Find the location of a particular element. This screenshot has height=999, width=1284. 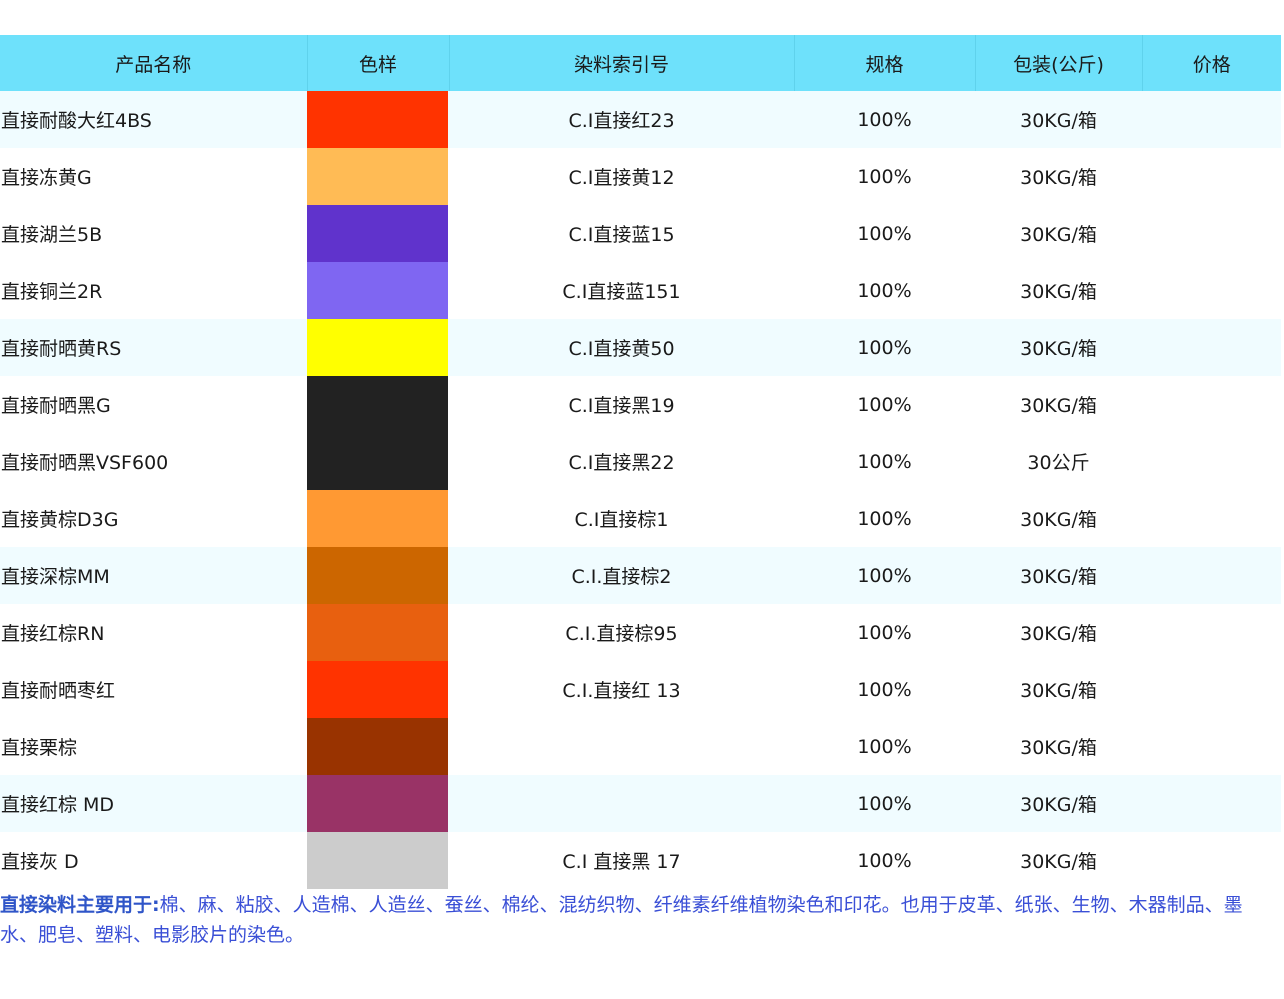

table-row: 直接红棕RN C.I.直接棕95 100% 30KG/箱 is located at coordinates (640, 632).